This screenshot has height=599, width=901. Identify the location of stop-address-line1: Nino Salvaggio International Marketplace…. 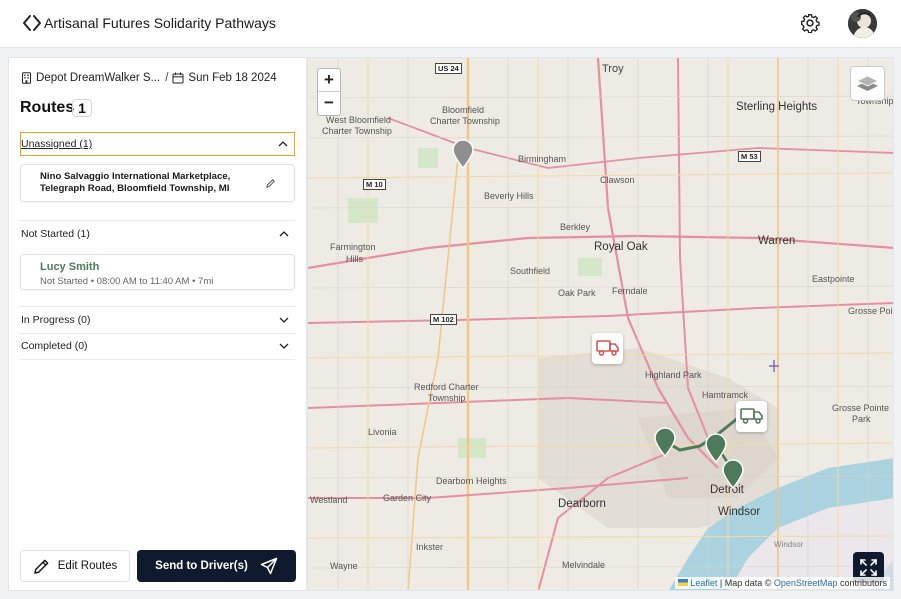
(135, 176).